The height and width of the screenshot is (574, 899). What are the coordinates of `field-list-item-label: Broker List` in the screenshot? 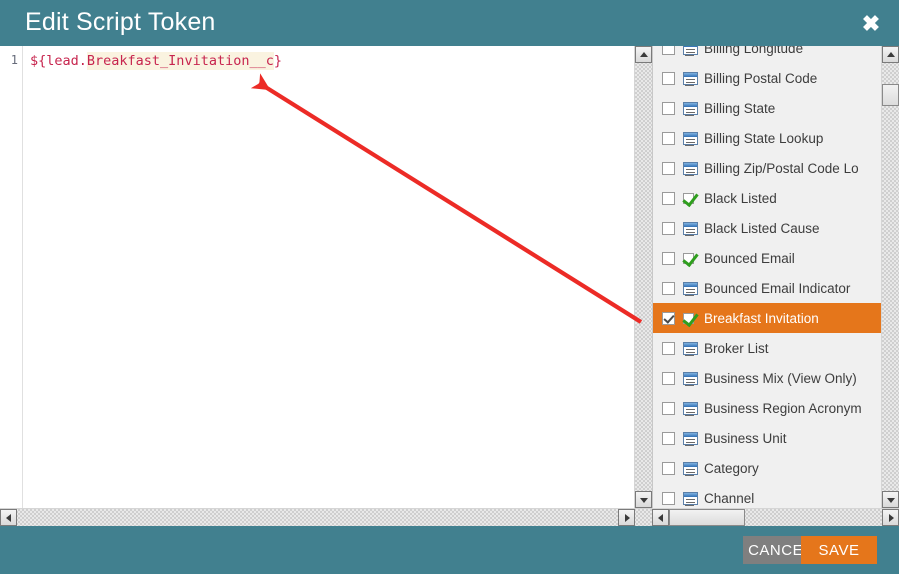 It's located at (736, 348).